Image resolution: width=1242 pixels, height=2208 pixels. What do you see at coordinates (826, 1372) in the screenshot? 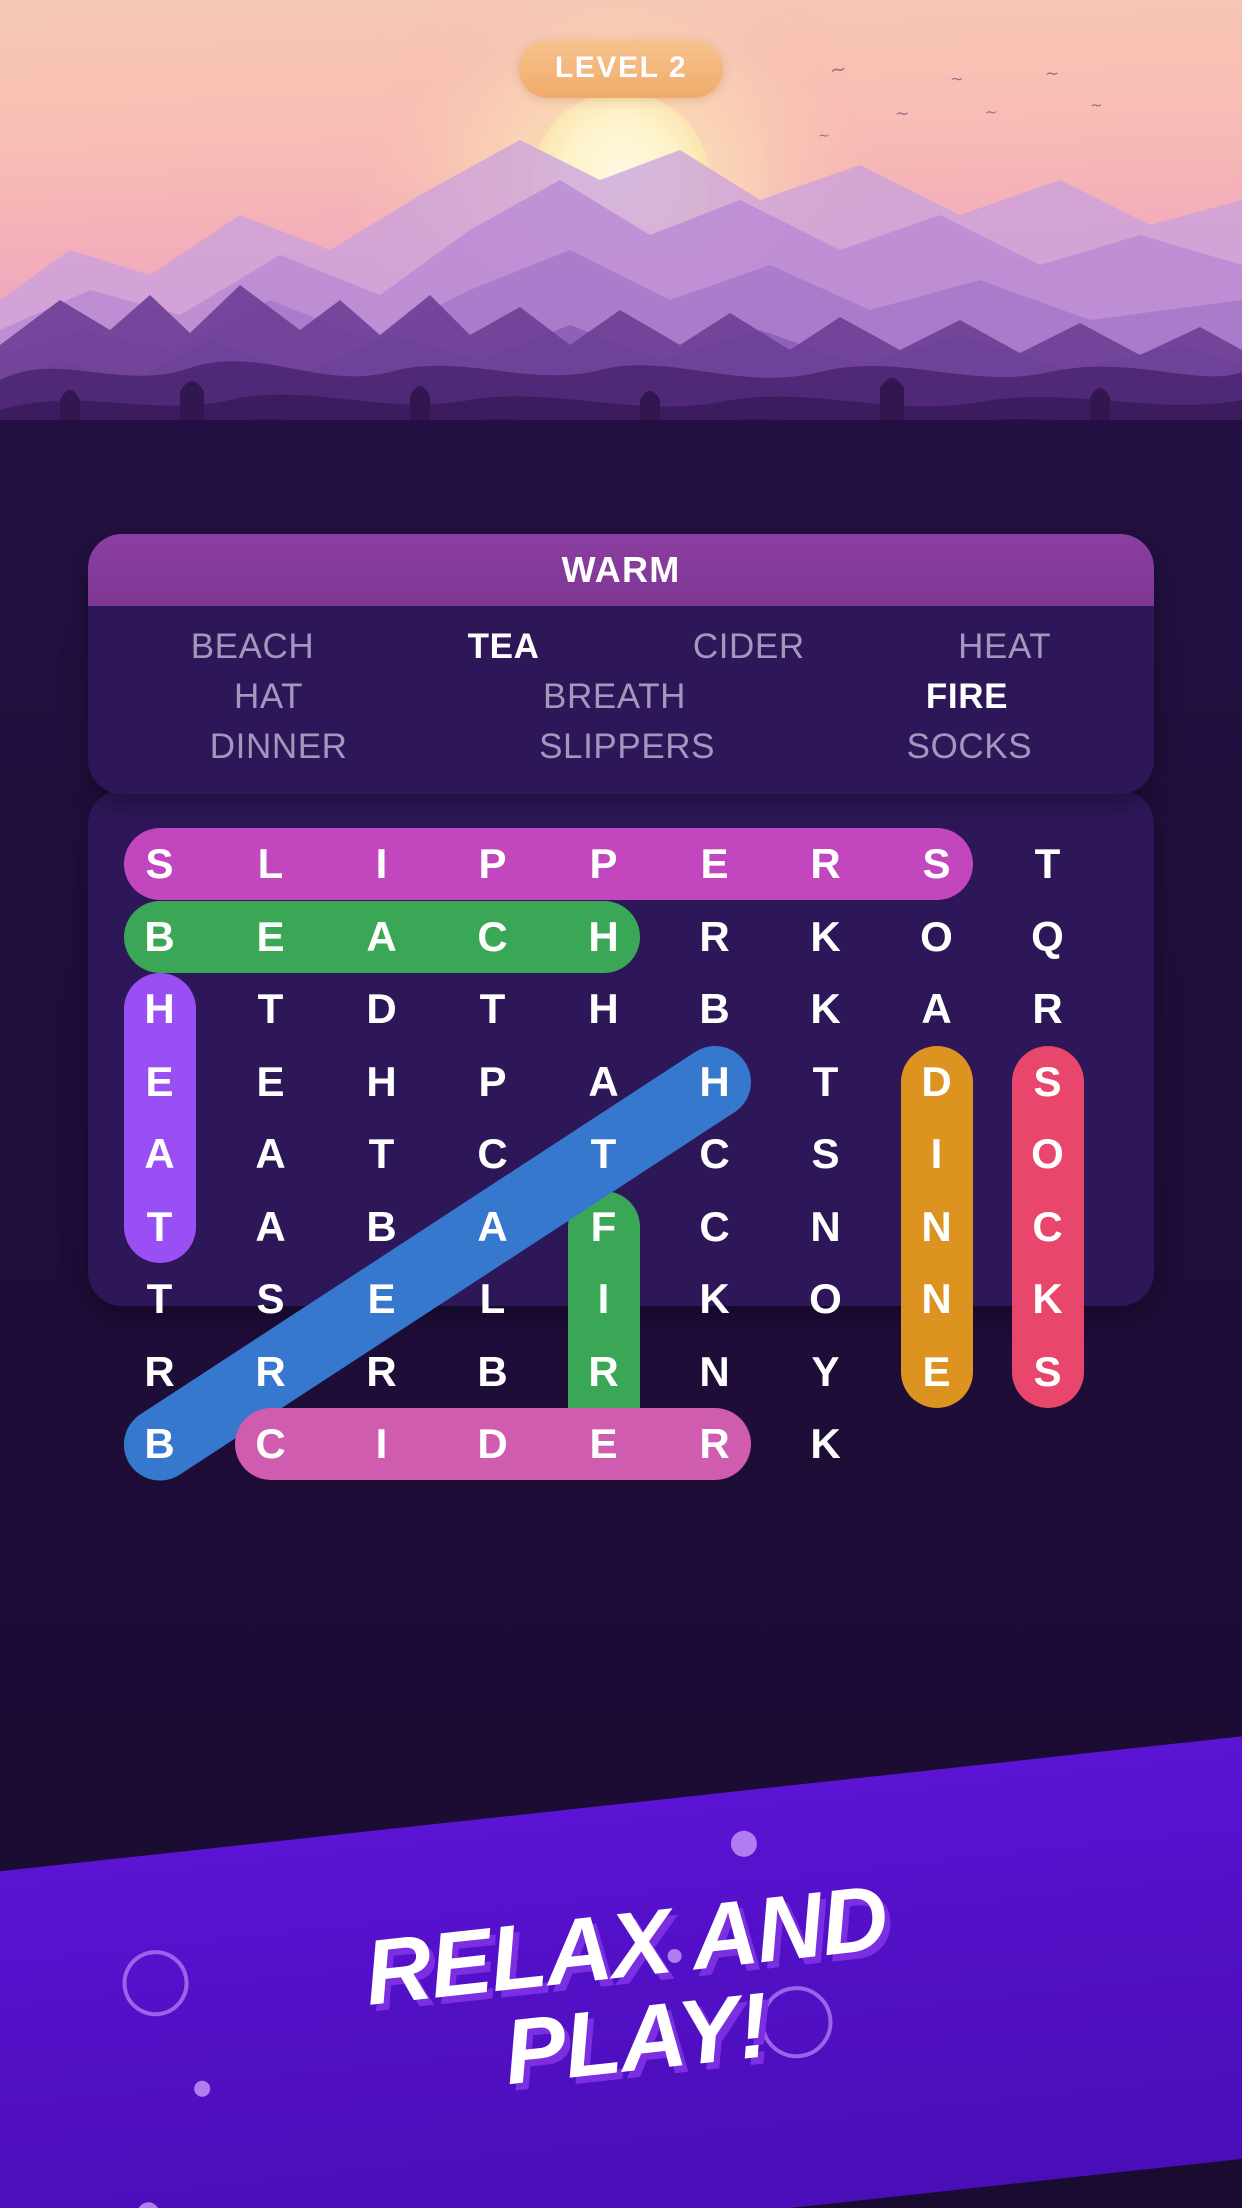
I see `grid-cell: Y` at bounding box center [826, 1372].